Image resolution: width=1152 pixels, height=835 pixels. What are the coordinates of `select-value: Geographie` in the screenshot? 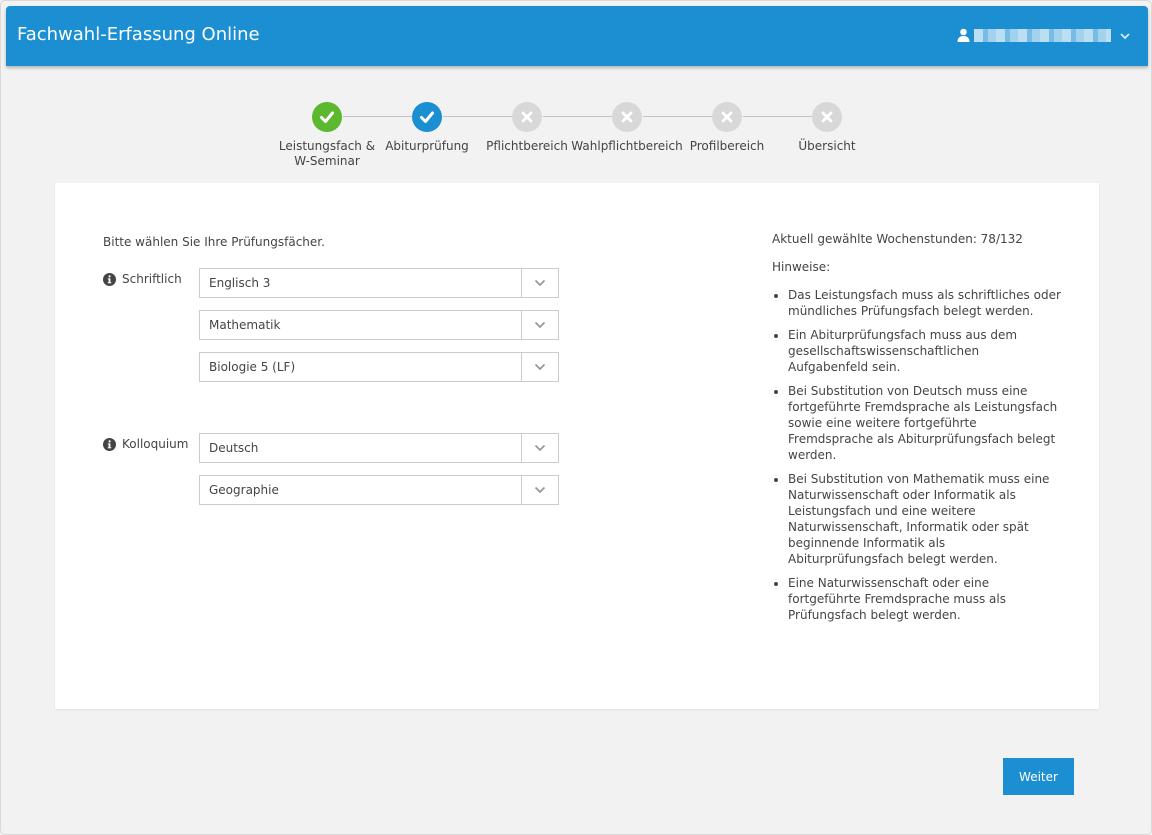 It's located at (244, 490).